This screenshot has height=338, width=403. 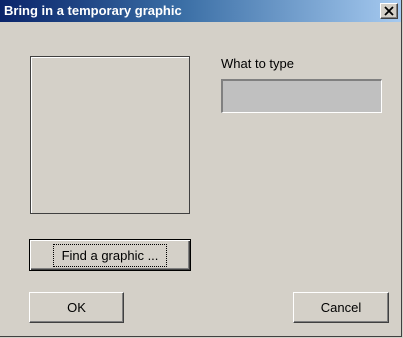 I want to click on ok-button: OK, so click(x=76, y=307).